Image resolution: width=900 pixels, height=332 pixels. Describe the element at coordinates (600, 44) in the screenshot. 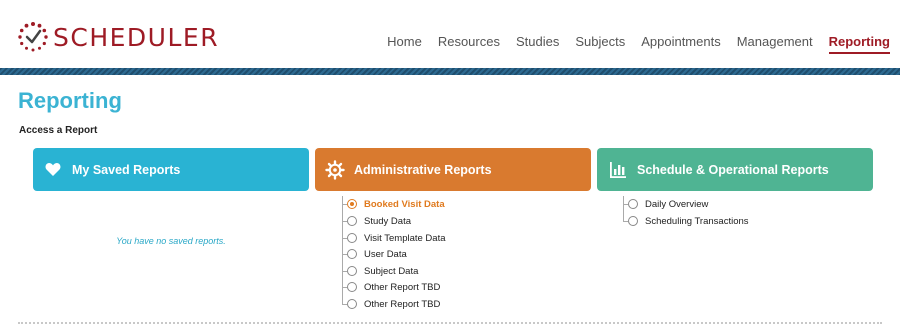

I see `nav-subjects: Subjects` at that location.